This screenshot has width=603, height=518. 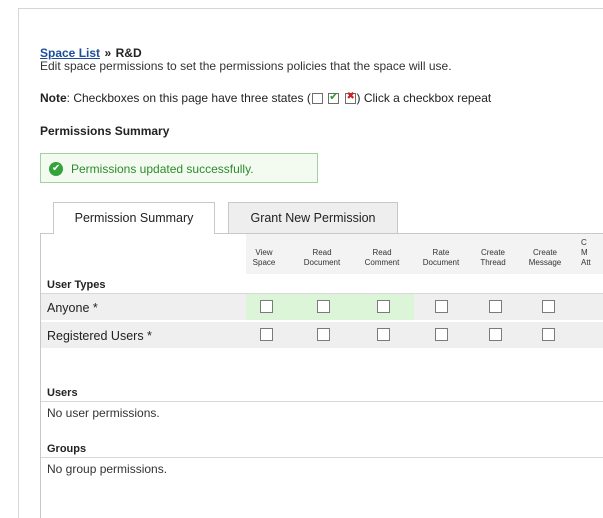 I want to click on col-line: C, so click(x=584, y=242).